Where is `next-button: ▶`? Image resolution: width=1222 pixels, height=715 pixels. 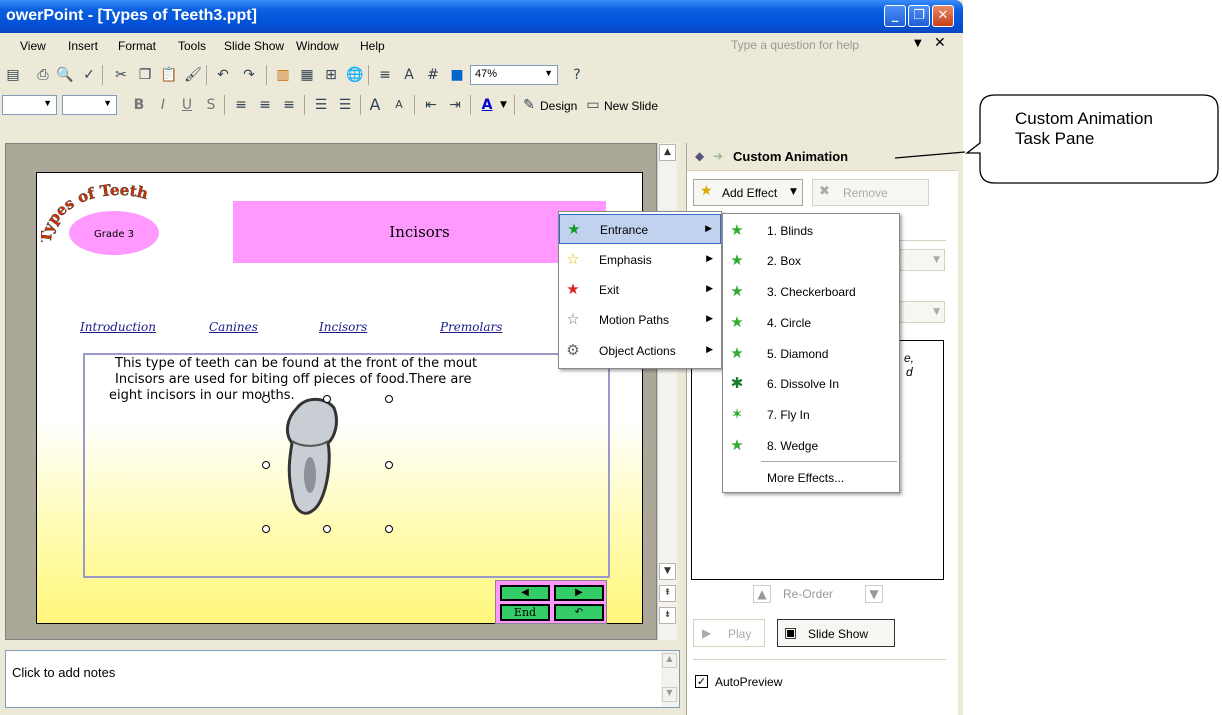
next-button: ▶ is located at coordinates (579, 593).